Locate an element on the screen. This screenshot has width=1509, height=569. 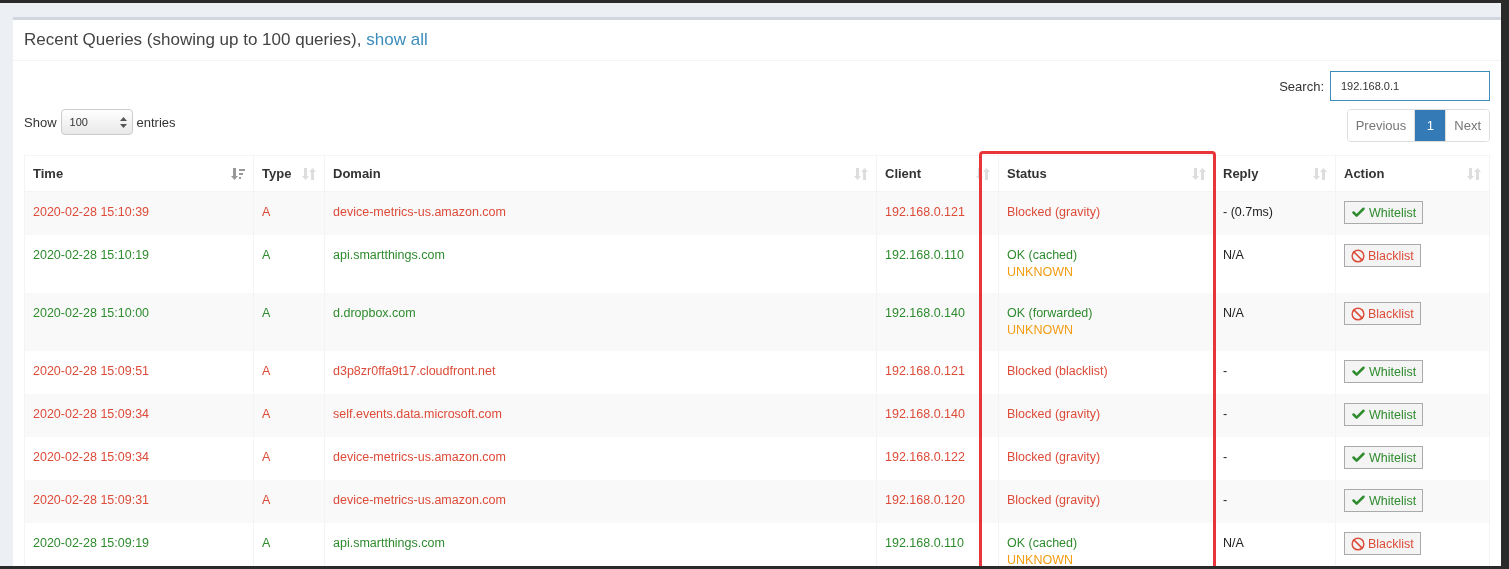
column-header: Domain is located at coordinates (357, 173).